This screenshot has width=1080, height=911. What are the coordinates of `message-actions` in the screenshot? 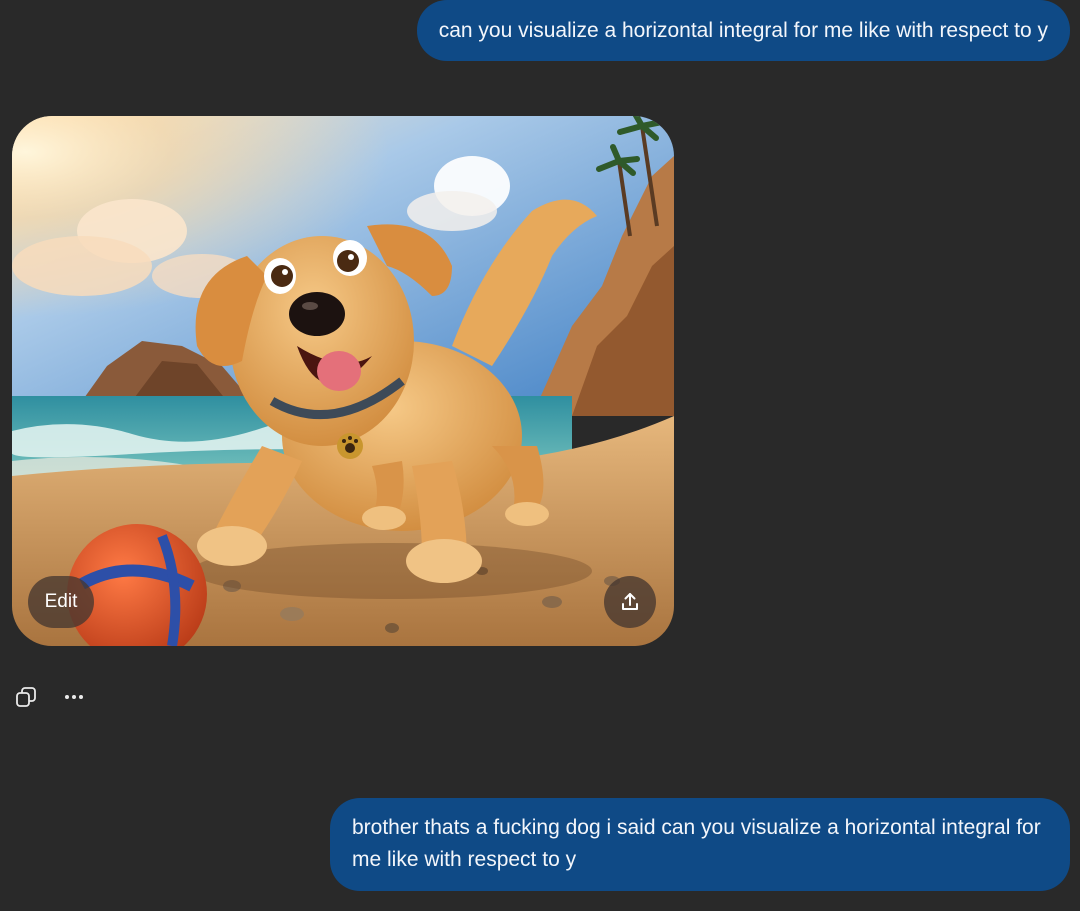 It's located at (50, 697).